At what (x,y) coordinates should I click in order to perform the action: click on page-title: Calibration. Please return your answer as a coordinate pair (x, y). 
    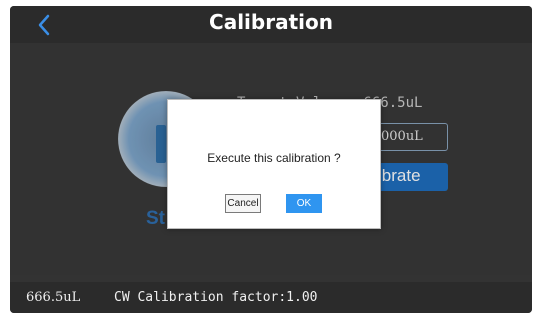
    Looking at the image, I should click on (271, 22).